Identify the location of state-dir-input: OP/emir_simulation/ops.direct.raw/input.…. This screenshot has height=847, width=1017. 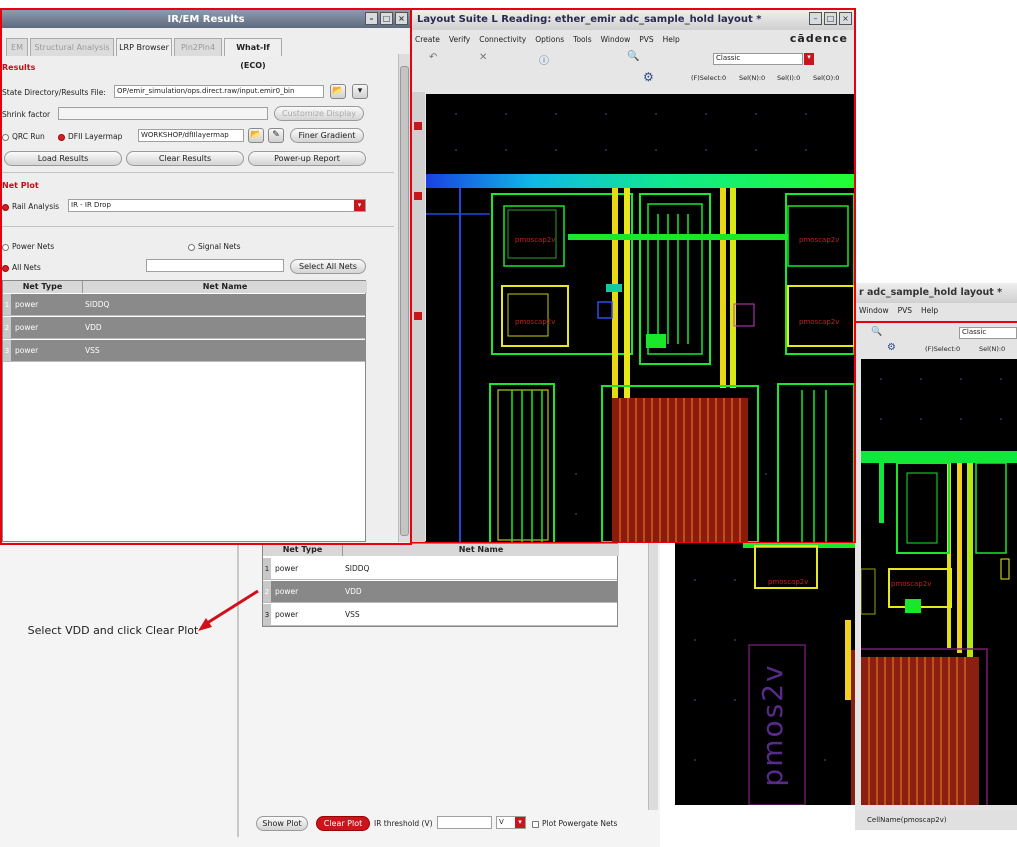
(219, 91).